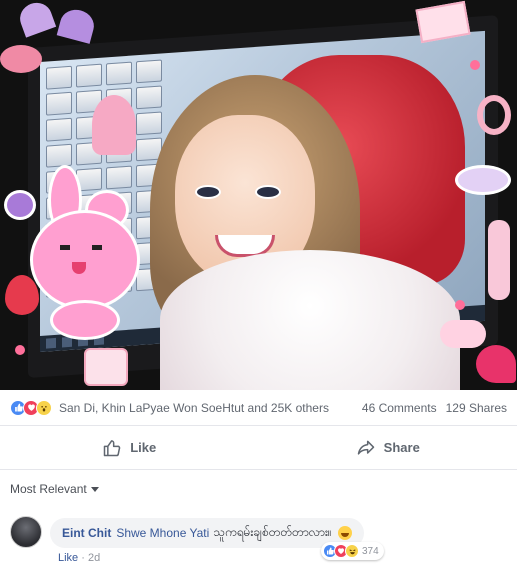  Describe the element at coordinates (85, 320) in the screenshot. I see `bunny-body-sticker` at that location.